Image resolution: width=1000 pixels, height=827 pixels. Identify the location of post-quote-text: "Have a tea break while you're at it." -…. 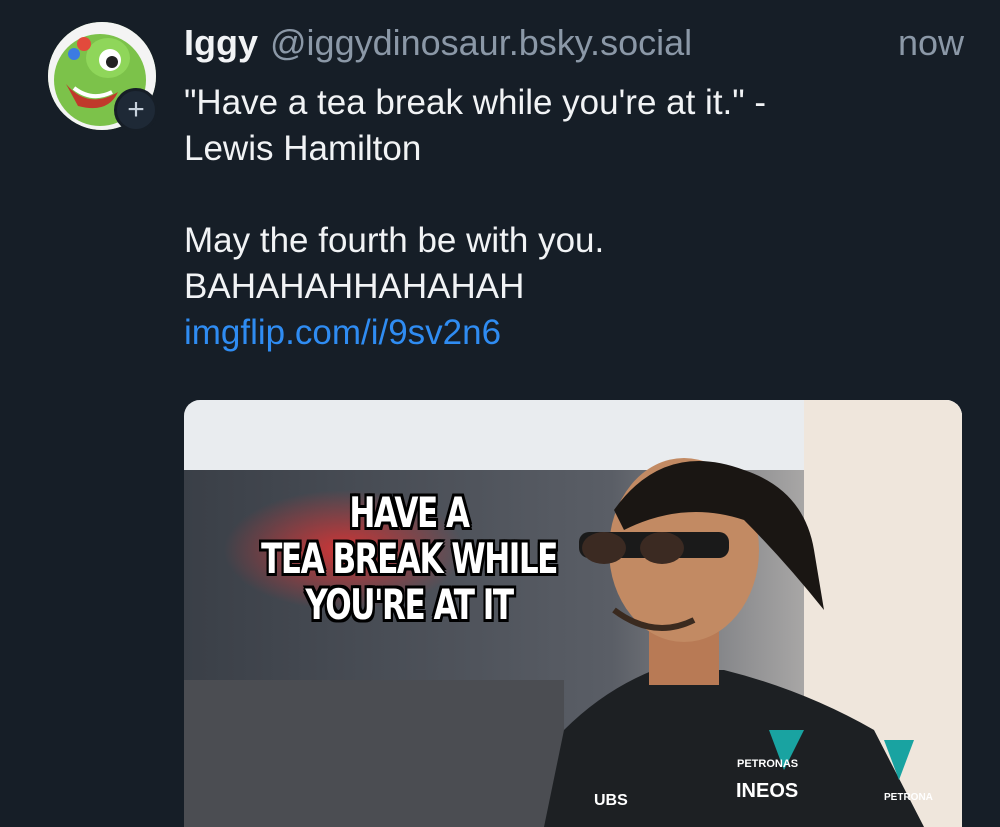
(475, 125).